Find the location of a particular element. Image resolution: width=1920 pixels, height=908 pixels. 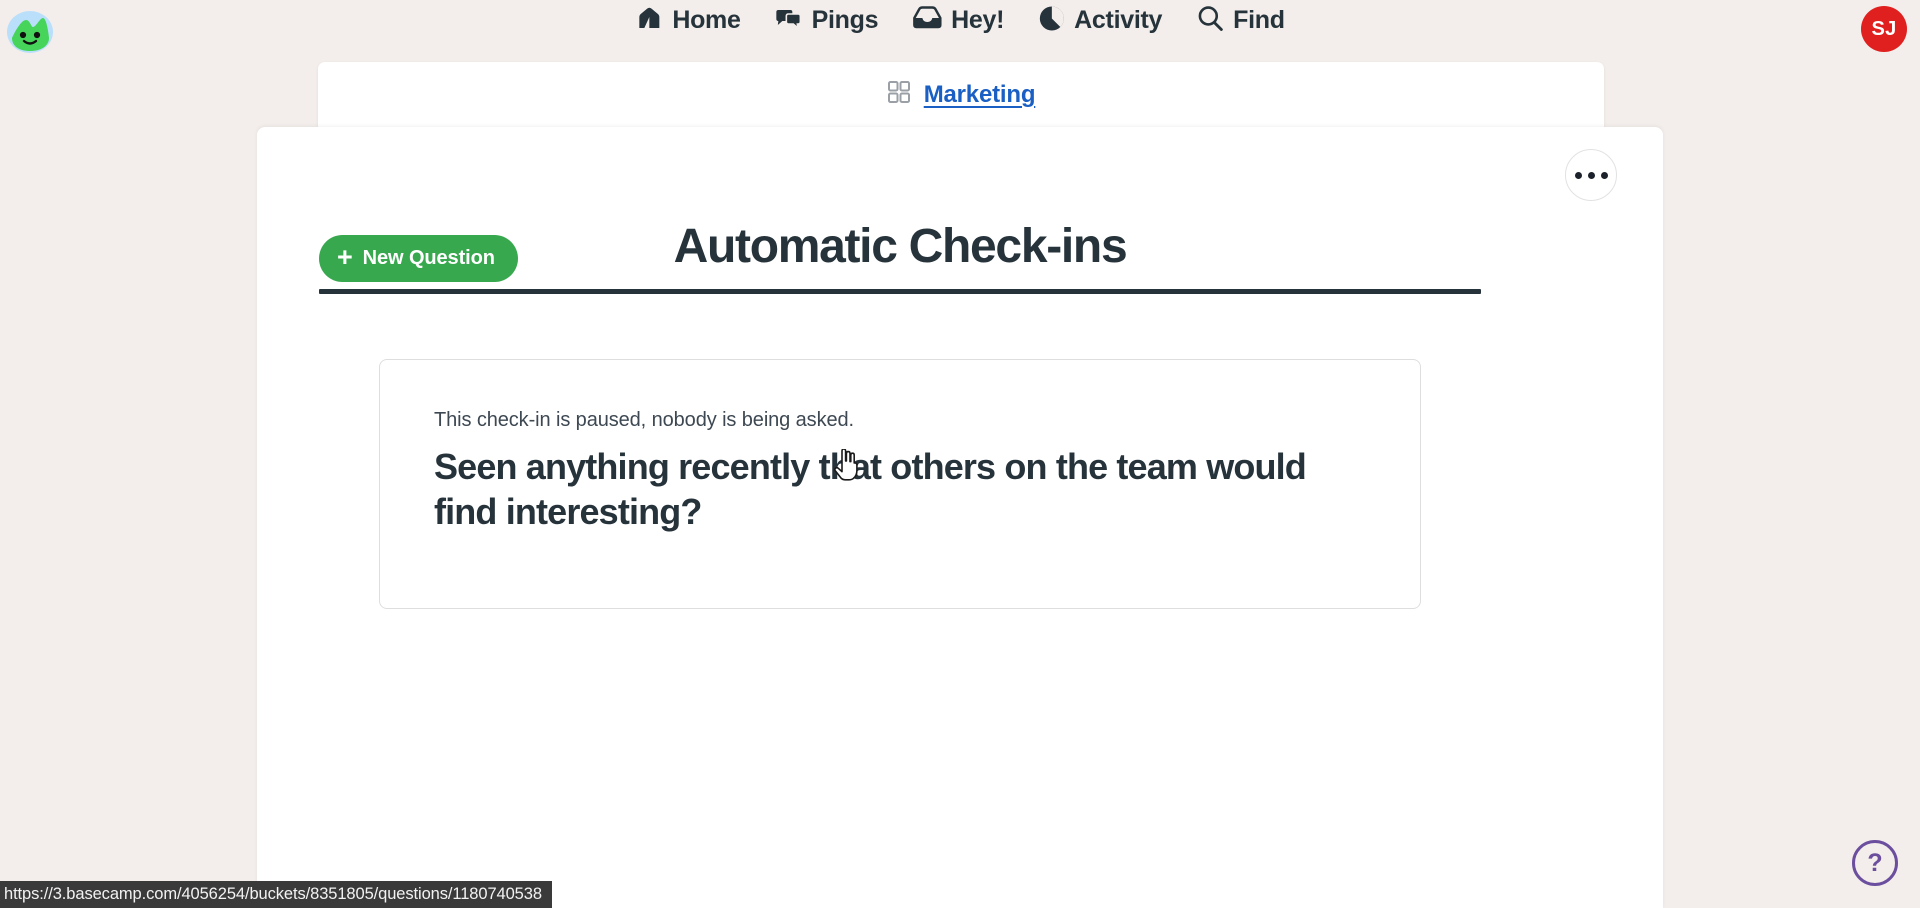

main-nav: Home Pings Hey! Activity Find is located at coordinates (960, 20).